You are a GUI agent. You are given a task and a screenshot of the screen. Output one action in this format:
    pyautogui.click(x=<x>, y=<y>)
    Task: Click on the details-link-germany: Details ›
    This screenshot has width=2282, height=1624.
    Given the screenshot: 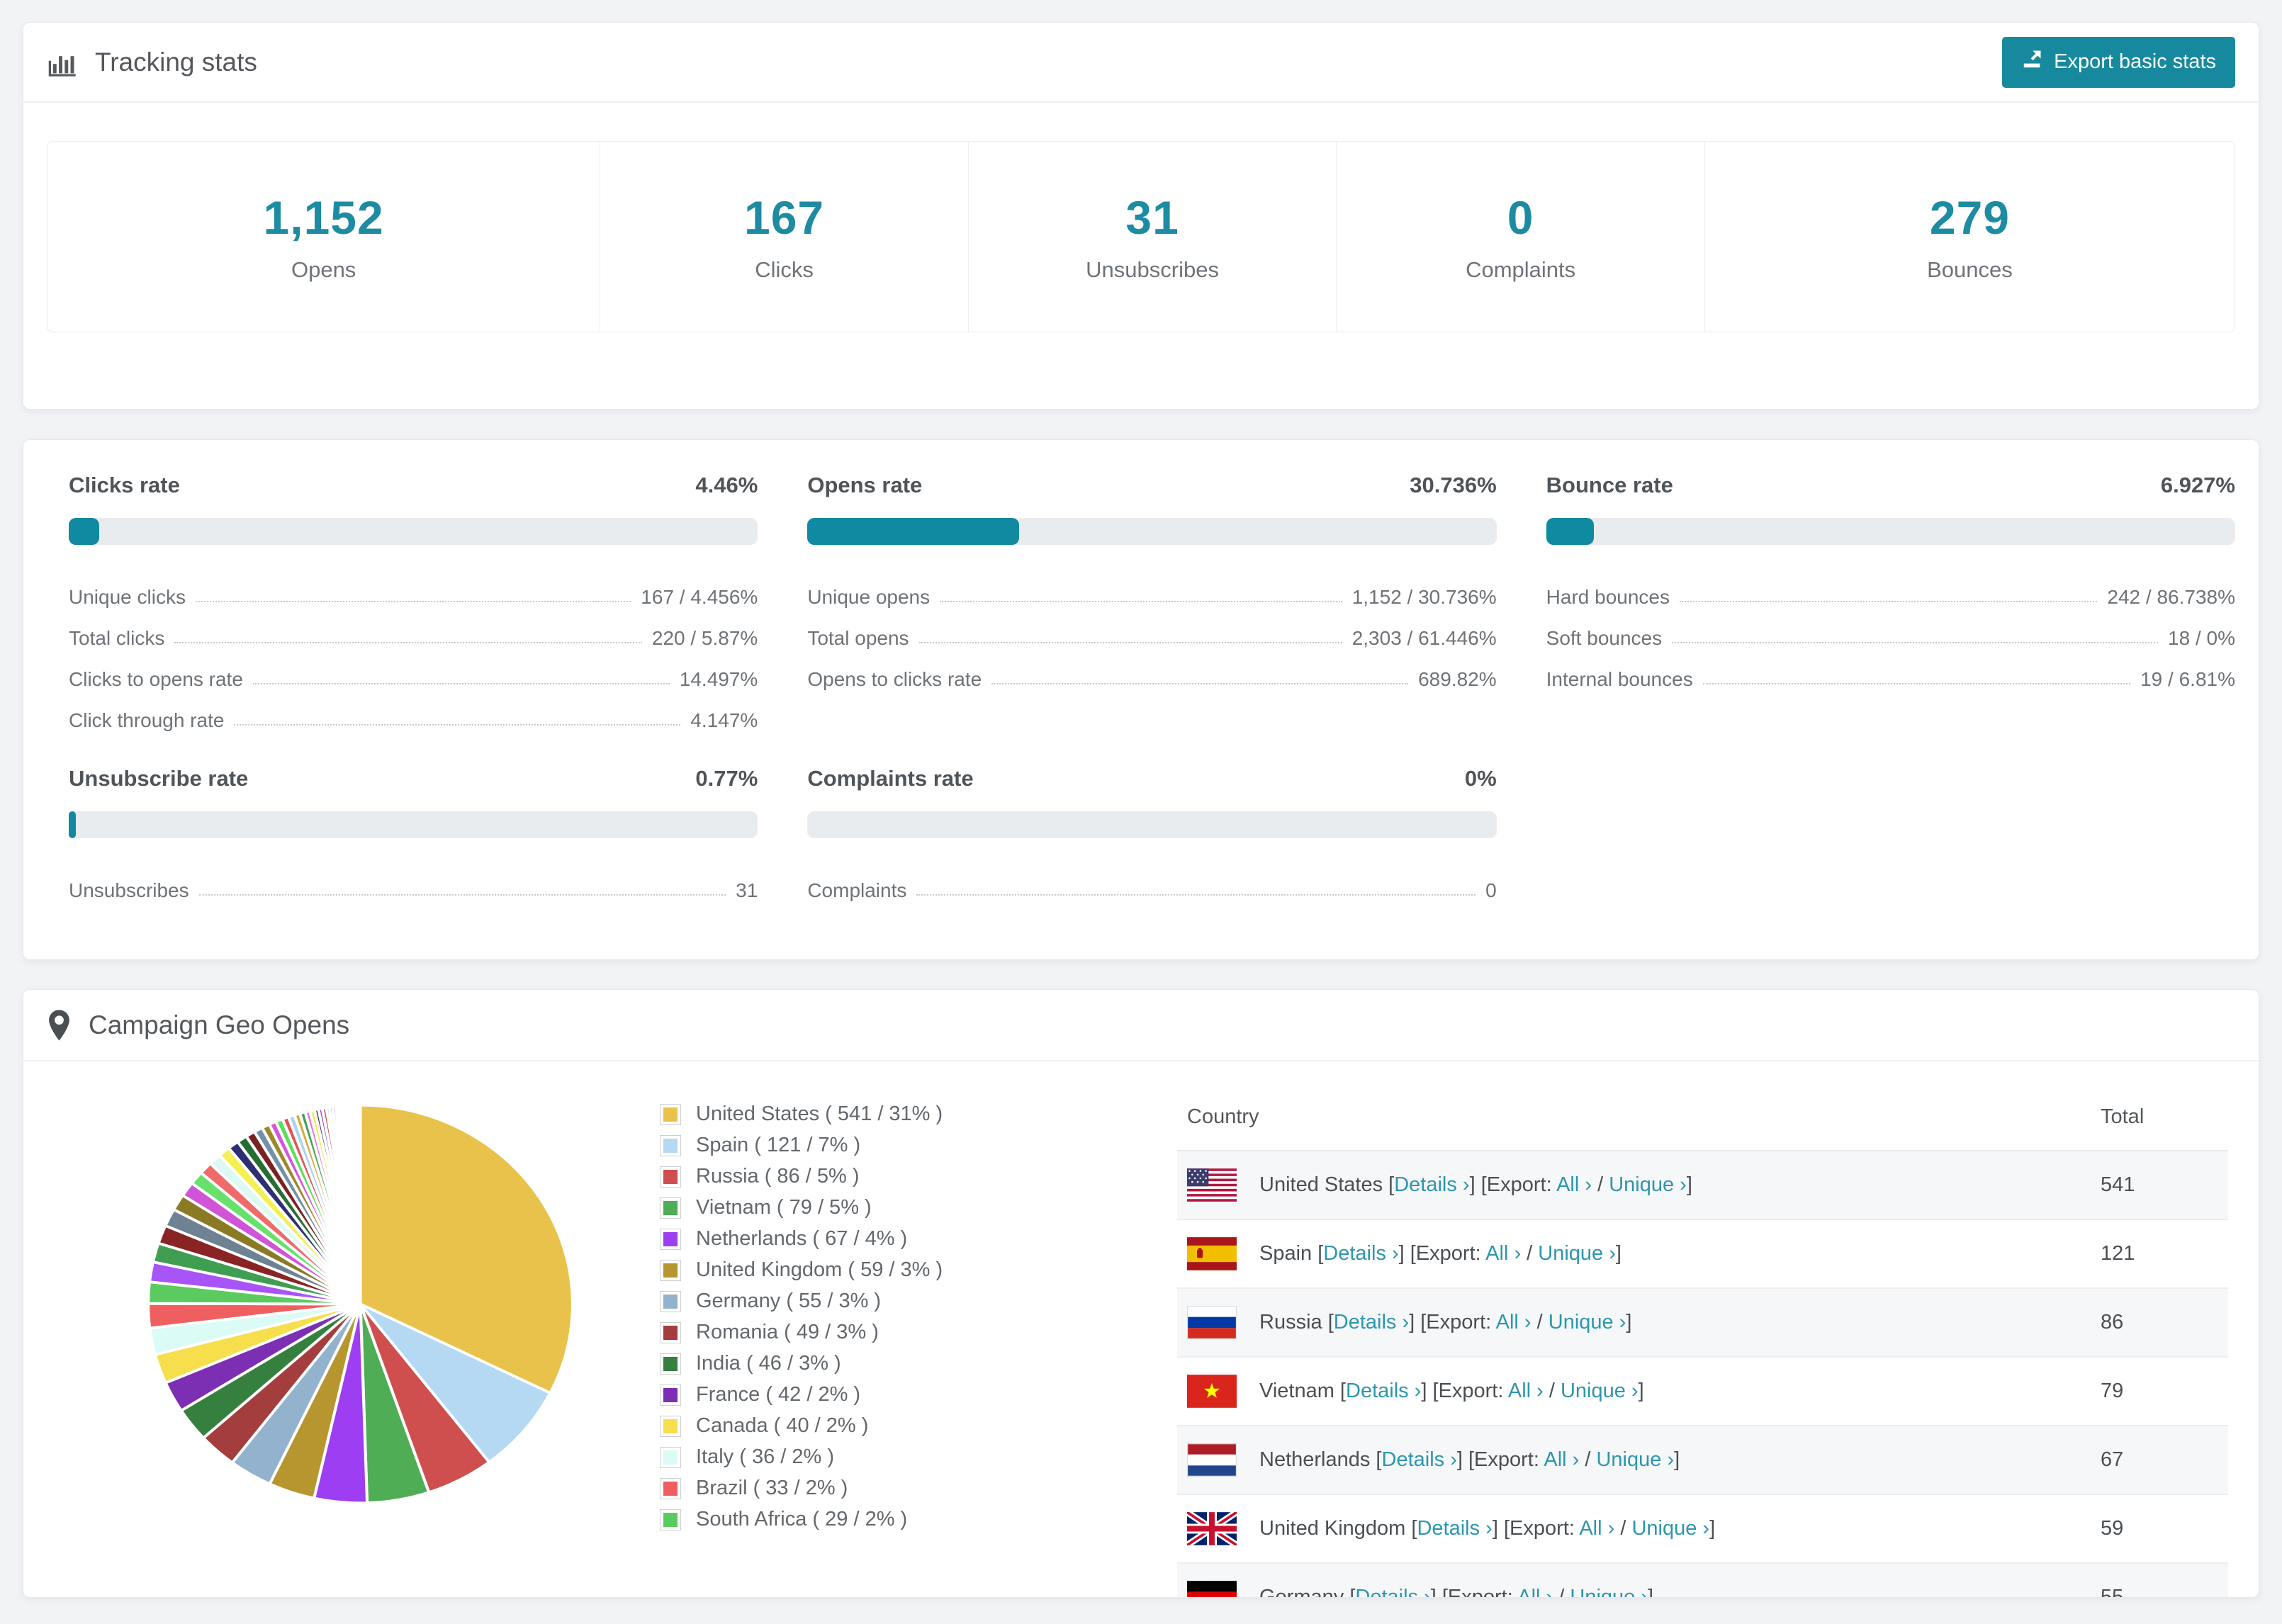 What is the action you would take?
    pyautogui.click(x=1392, y=1592)
    